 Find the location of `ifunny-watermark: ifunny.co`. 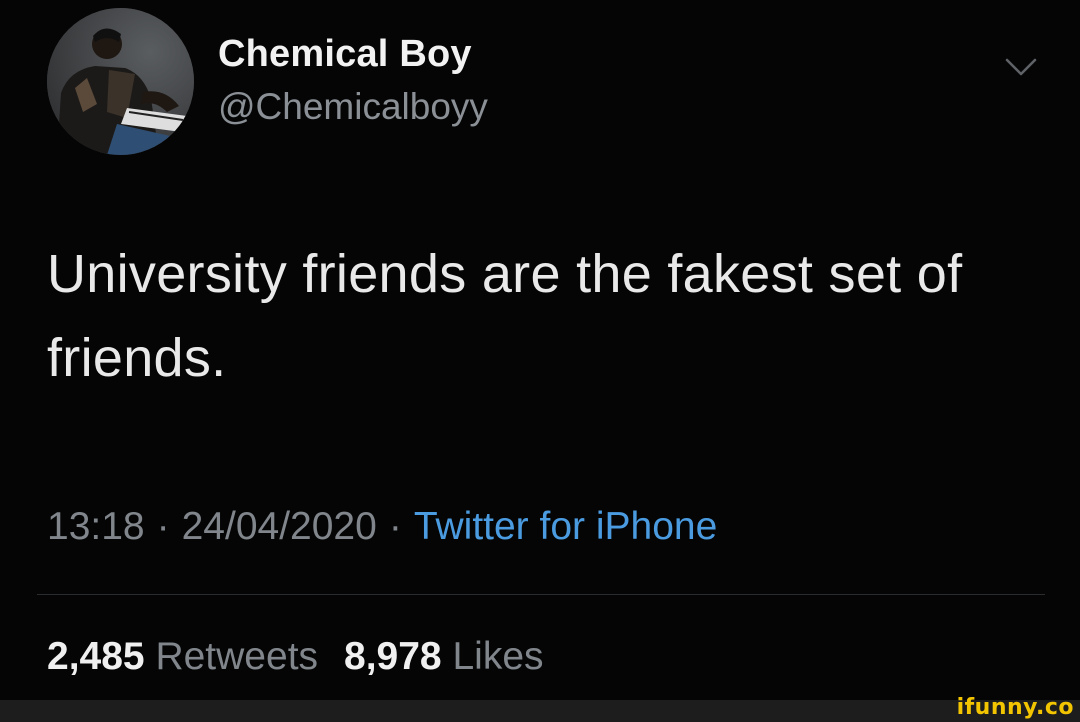

ifunny-watermark: ifunny.co is located at coordinates (1015, 707).